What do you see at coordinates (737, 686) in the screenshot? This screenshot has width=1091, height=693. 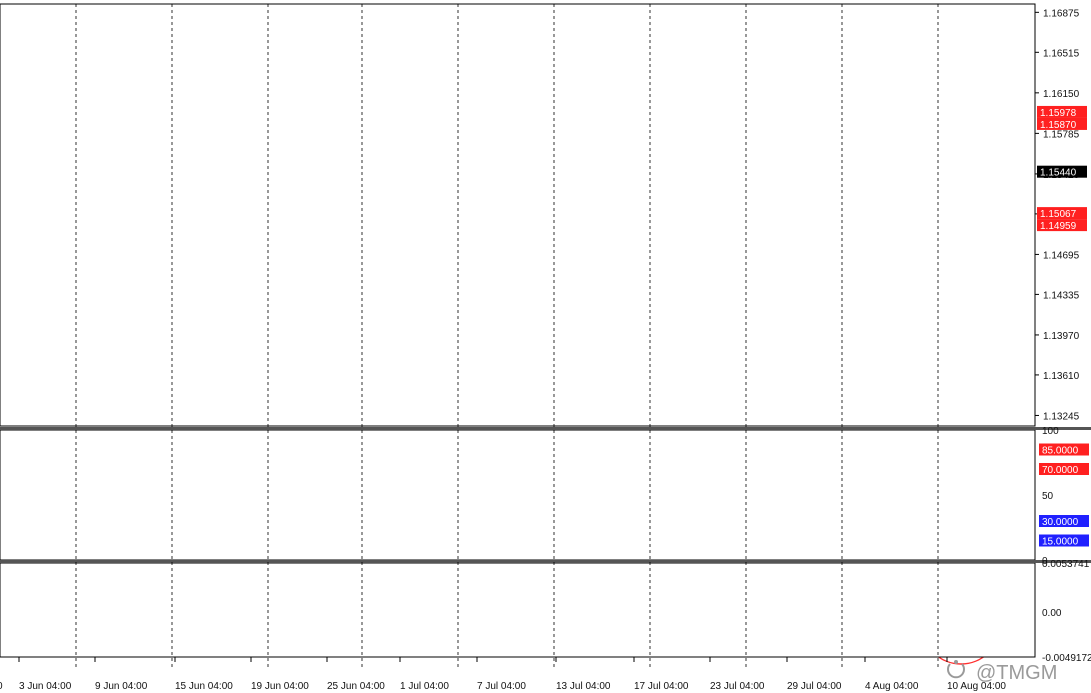 I see `x-tick-label: 23 Jul 04:00` at bounding box center [737, 686].